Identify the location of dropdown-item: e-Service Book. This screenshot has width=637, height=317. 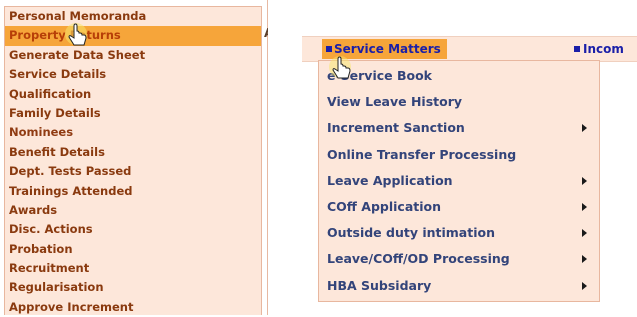
(459, 76).